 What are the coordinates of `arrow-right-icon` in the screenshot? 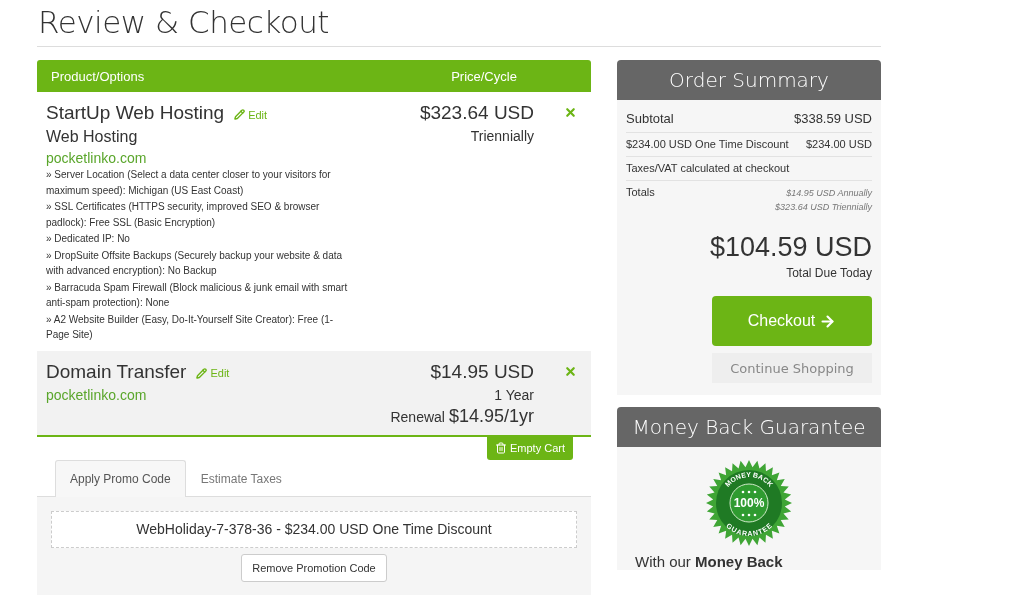 It's located at (828, 321).